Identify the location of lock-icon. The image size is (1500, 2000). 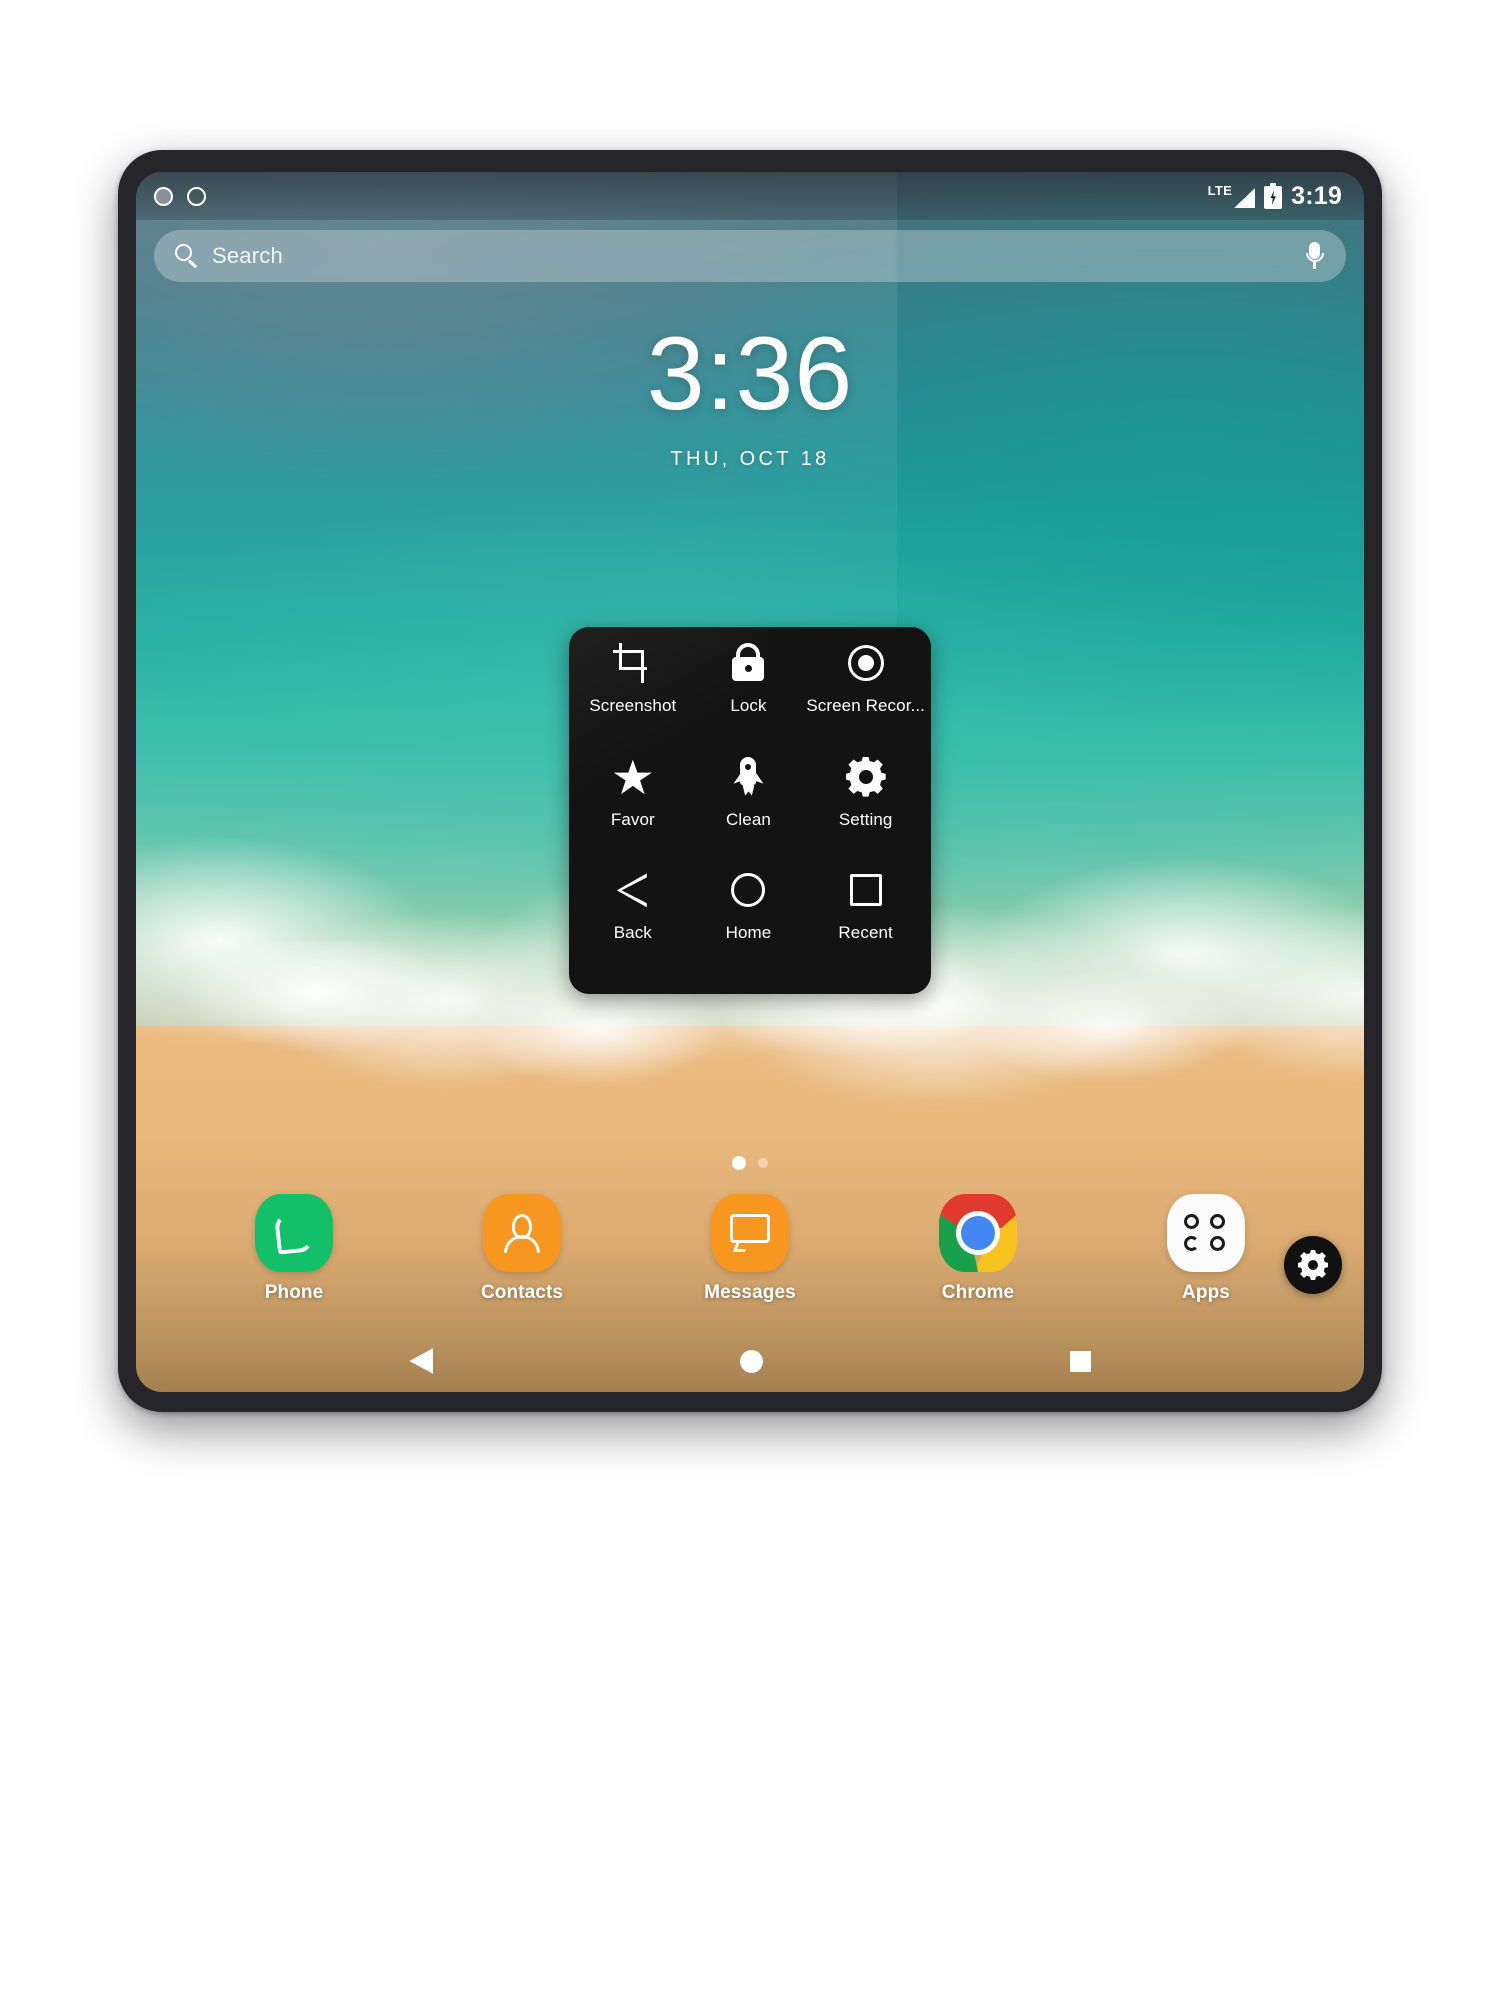
(748, 663).